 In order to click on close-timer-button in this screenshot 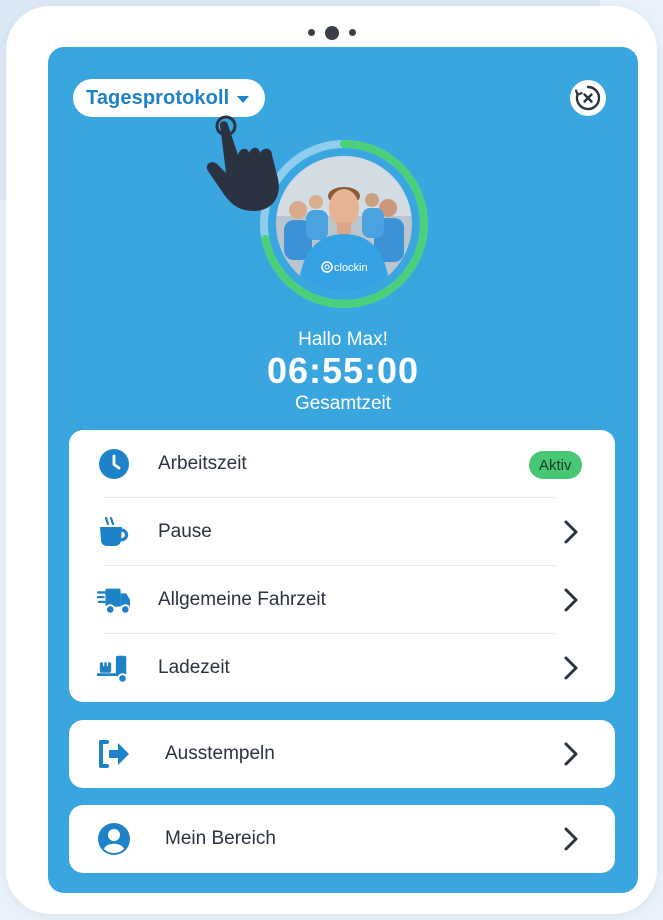, I will do `click(588, 98)`.